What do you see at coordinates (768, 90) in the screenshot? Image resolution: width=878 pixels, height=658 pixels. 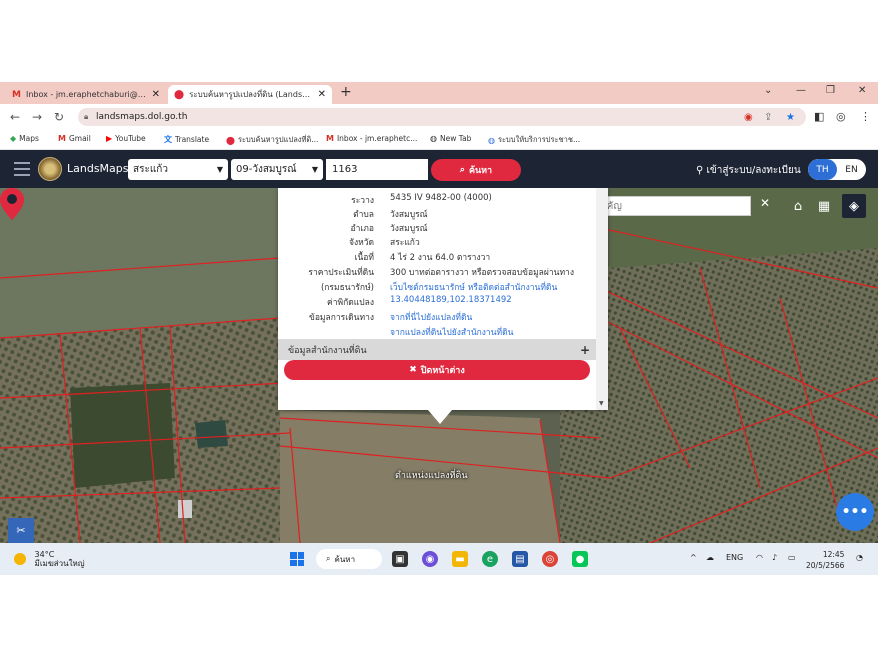 I see `tab-search-chevron-icon: ⌄` at bounding box center [768, 90].